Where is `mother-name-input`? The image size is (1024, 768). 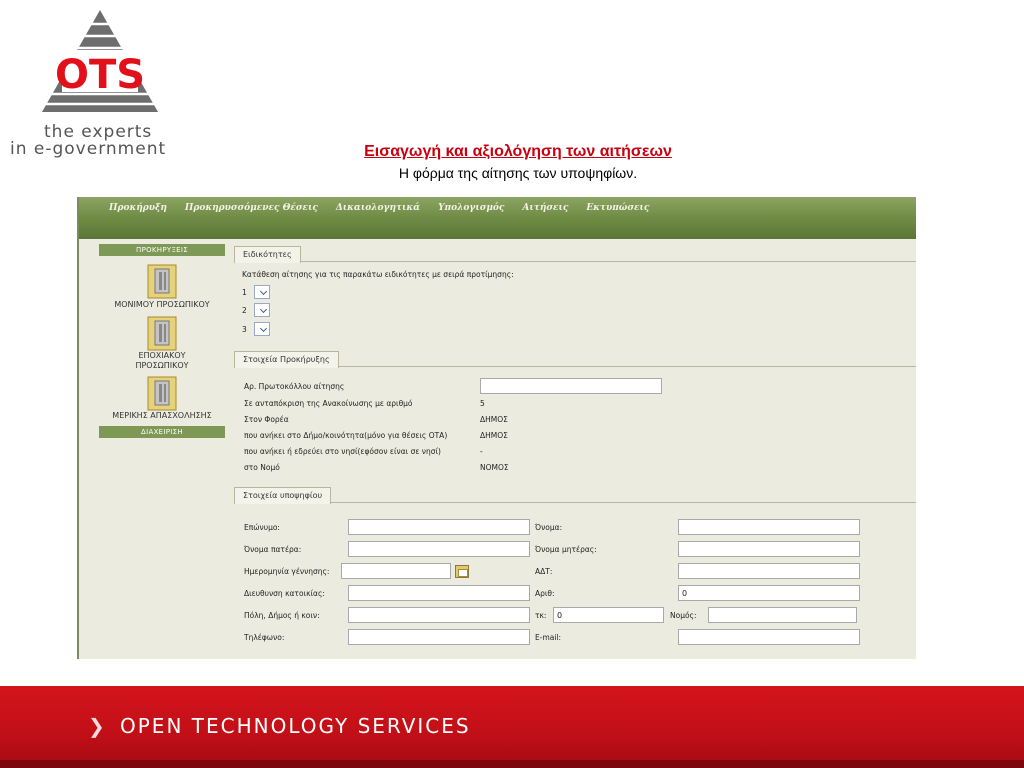
mother-name-input is located at coordinates (769, 549).